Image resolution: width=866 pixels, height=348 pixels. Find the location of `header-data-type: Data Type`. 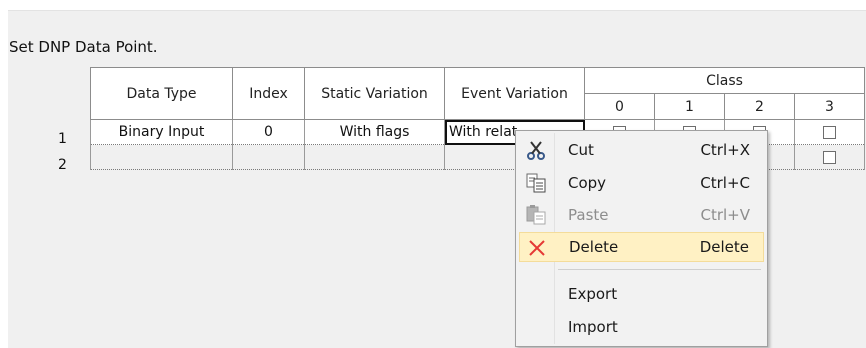

header-data-type: Data Type is located at coordinates (161, 93).